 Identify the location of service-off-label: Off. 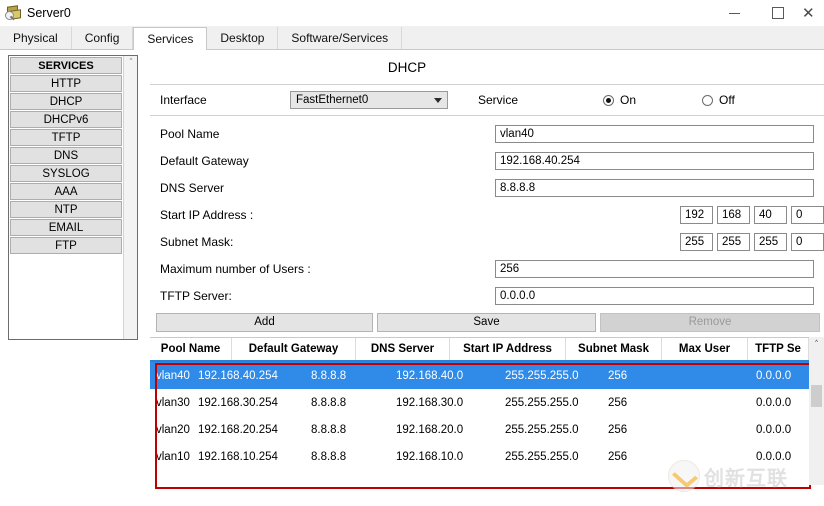
(727, 100).